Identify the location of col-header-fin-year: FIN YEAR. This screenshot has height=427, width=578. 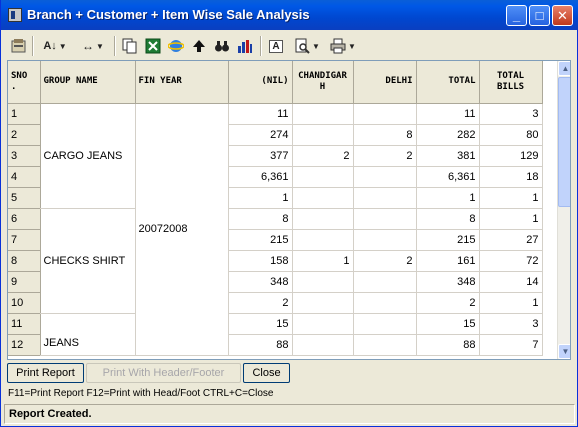
(182, 82).